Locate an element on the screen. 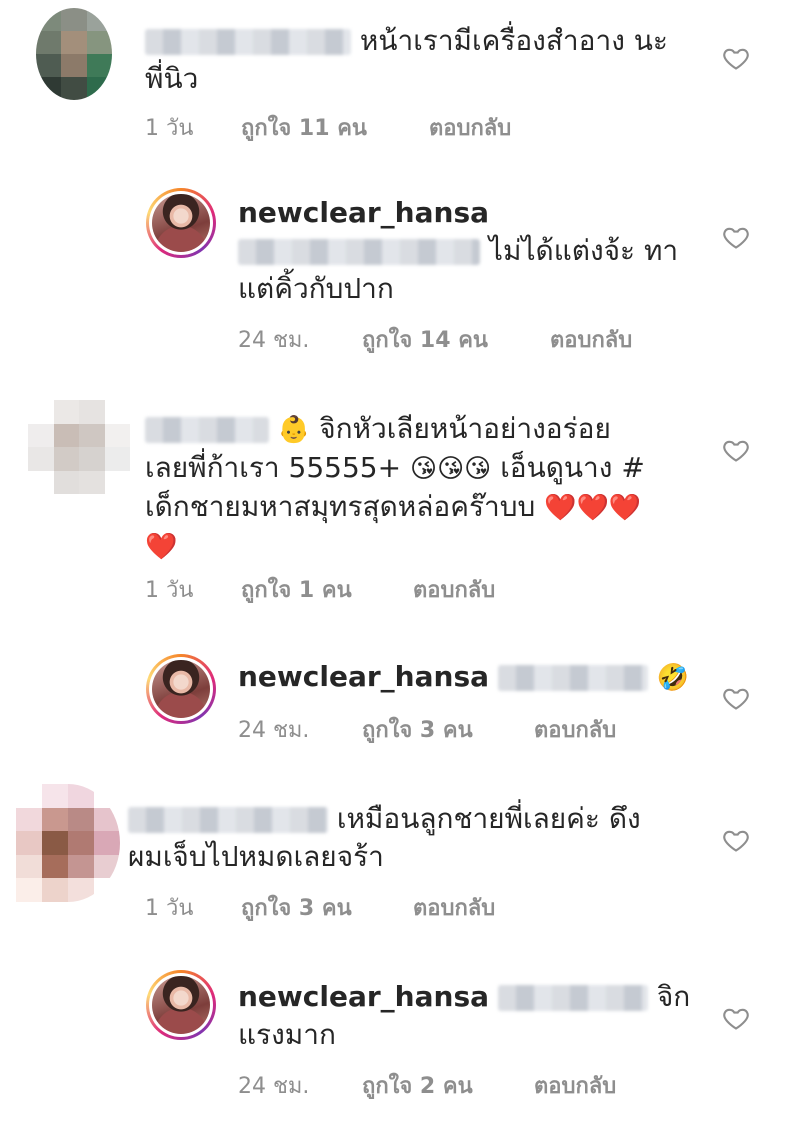 The image size is (800, 1136). comment-meta: 1 วัน ถูกใจ 1 คน ตอบกลับ is located at coordinates (320, 589).